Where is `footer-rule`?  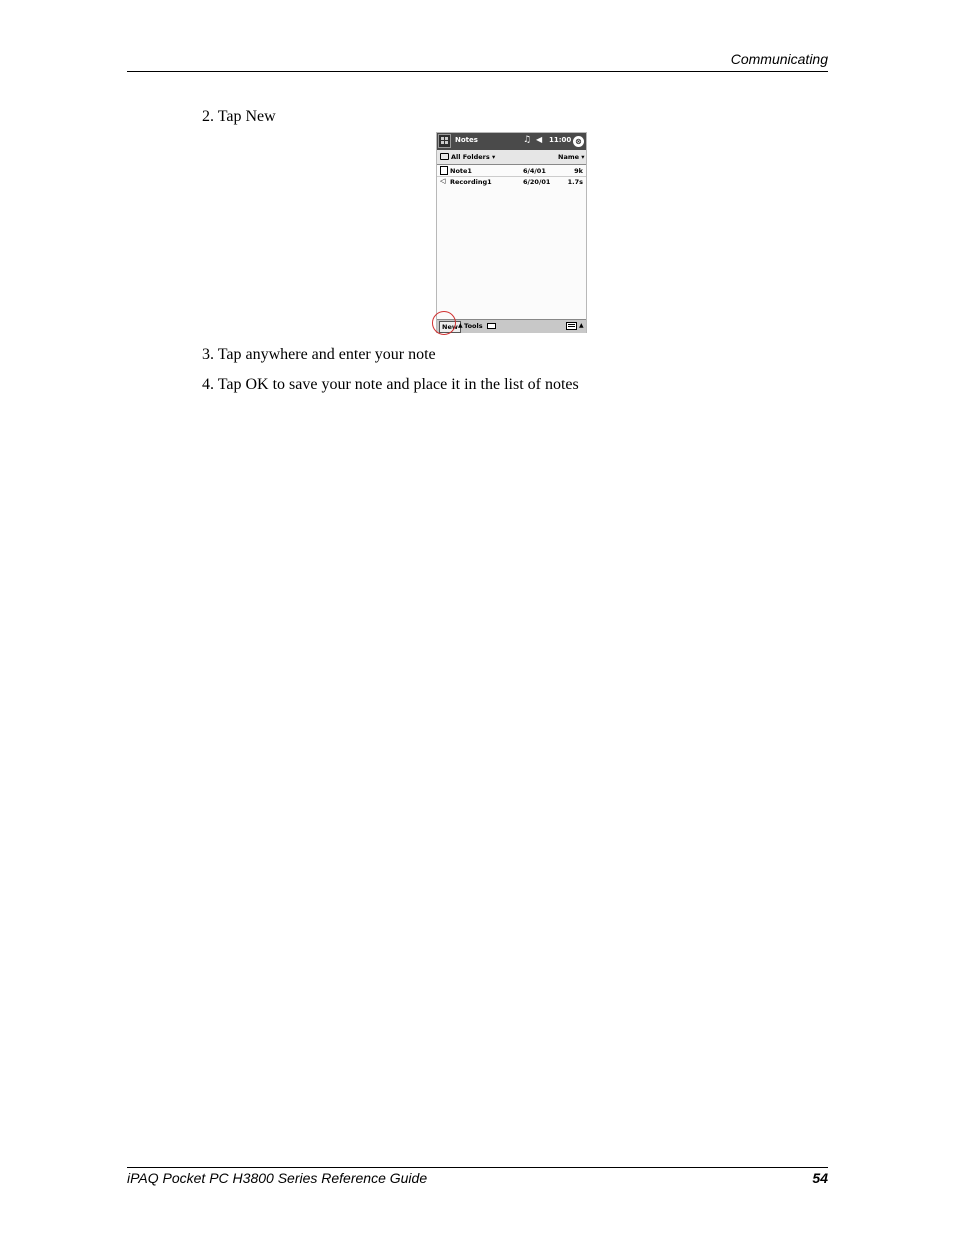
footer-rule is located at coordinates (477, 1167).